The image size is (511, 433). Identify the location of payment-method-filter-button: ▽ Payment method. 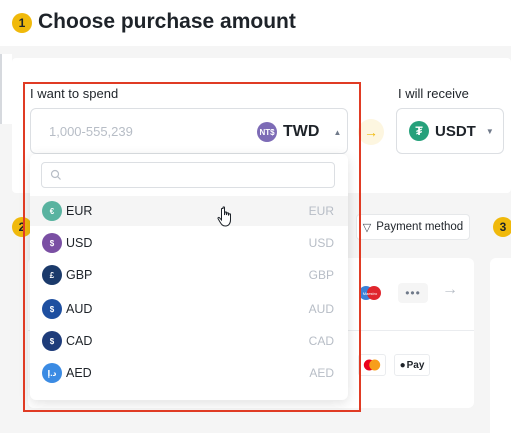
(413, 227).